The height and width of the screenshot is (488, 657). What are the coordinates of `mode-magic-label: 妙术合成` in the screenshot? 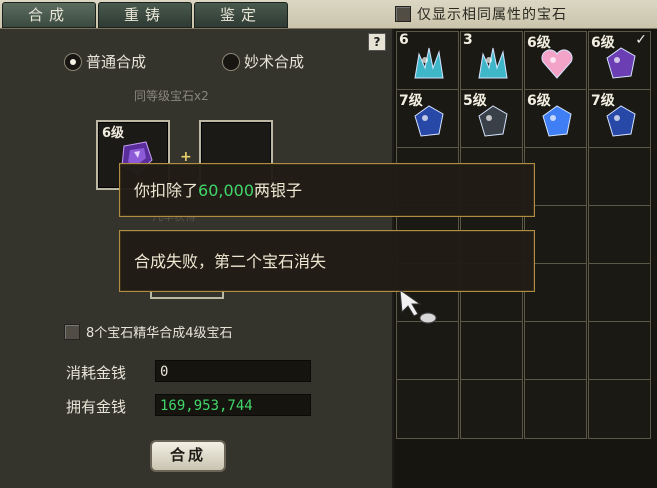 It's located at (274, 62).